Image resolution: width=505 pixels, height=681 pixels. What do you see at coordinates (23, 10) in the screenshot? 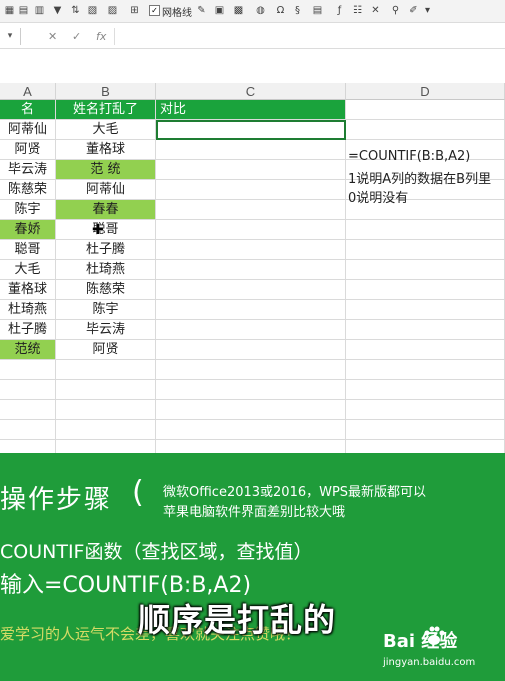
I see `table-icon: ▤` at bounding box center [23, 10].